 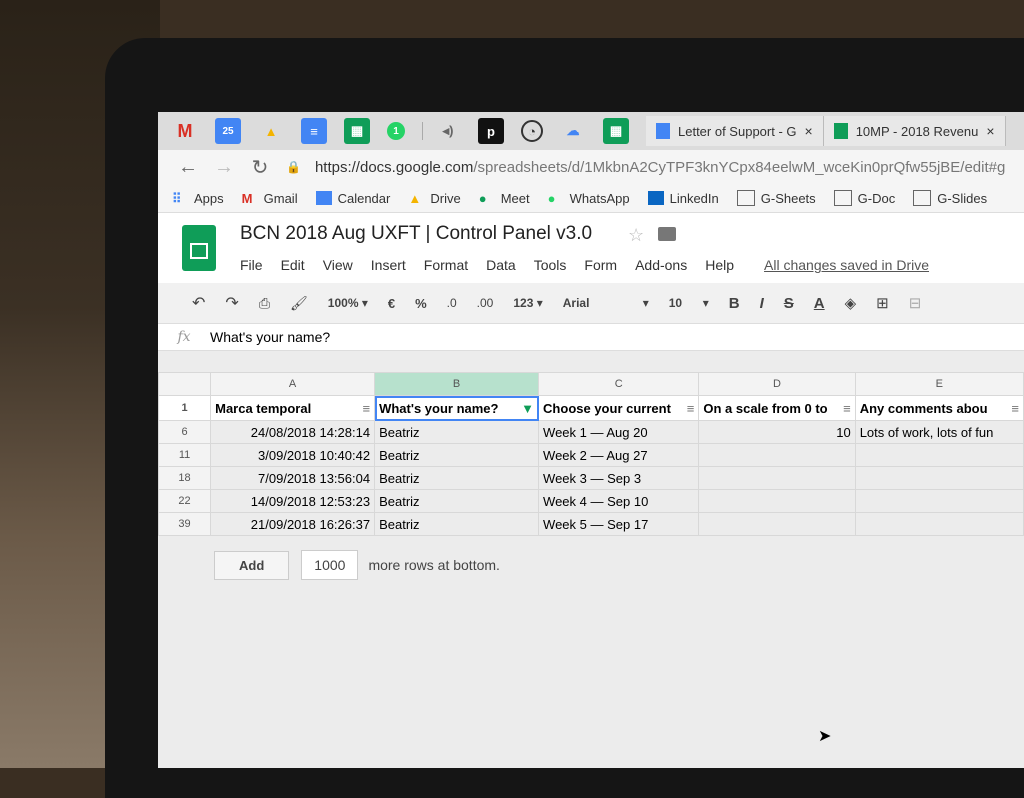 What do you see at coordinates (689, 303) in the screenshot?
I see `font-size-select: 10 ▾` at bounding box center [689, 303].